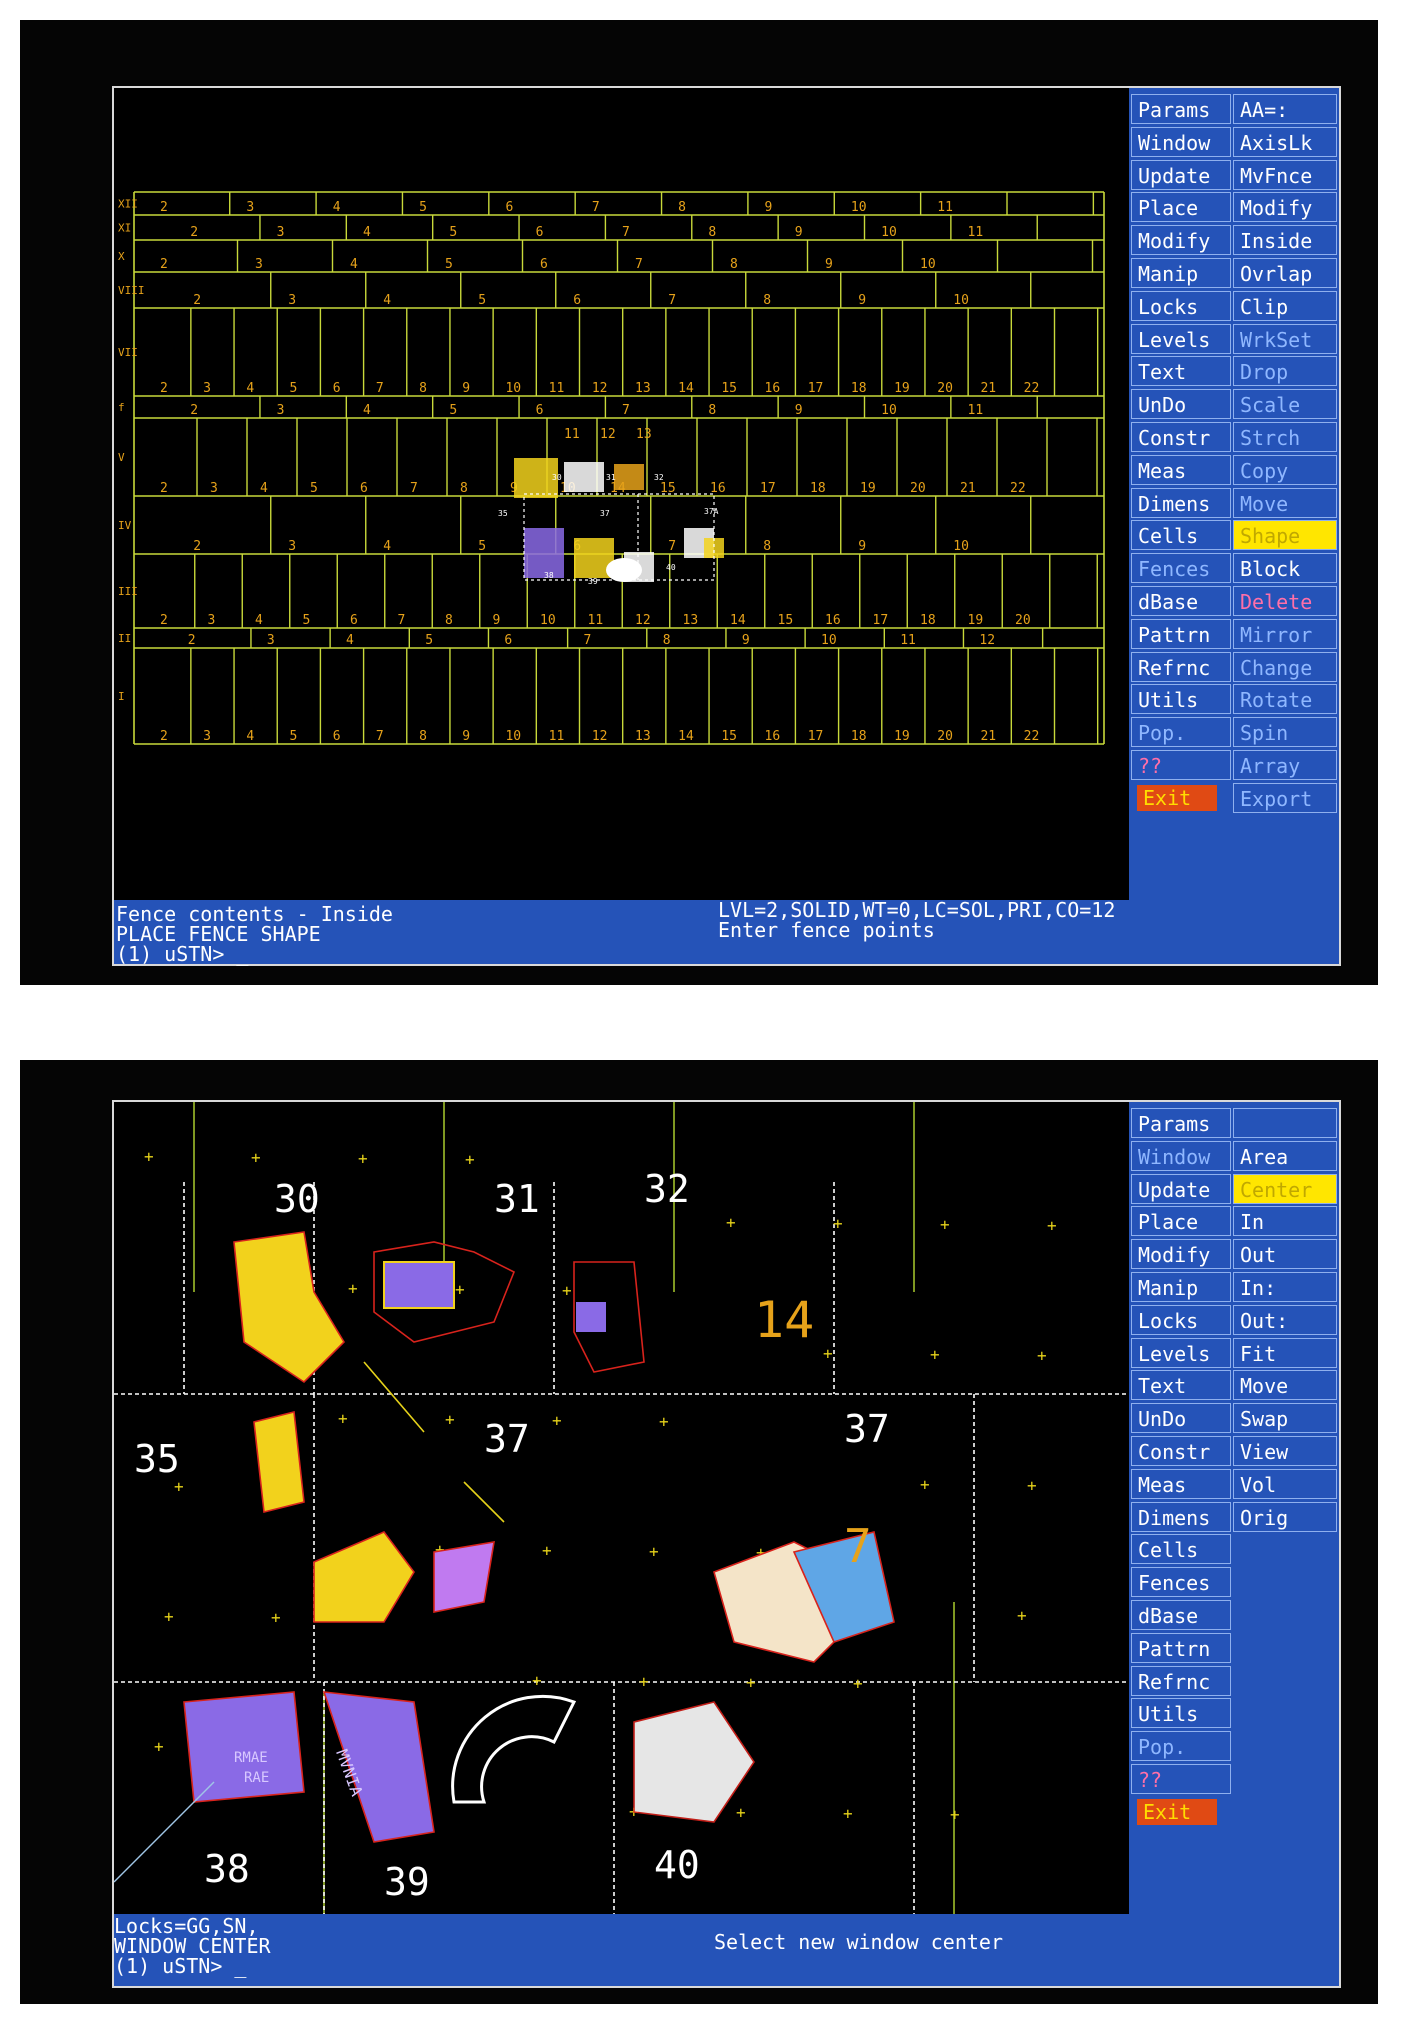  I want to click on menu-right-modify: Modify, so click(1285, 207).